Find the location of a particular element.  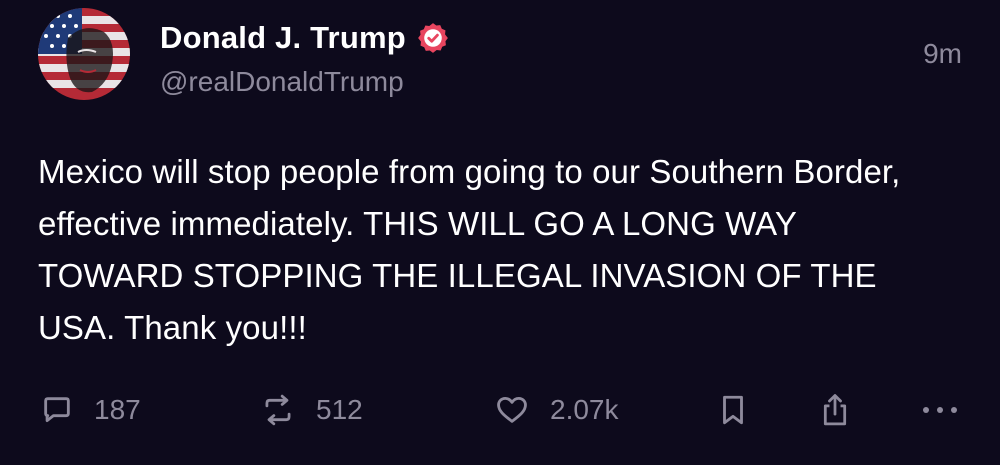

repost-icon is located at coordinates (278, 410).